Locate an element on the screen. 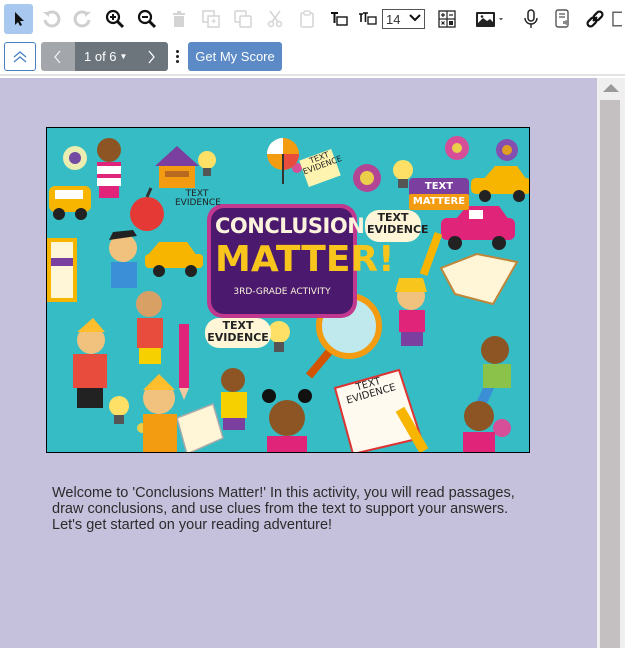 The width and height of the screenshot is (625, 648). vertical-ellipsis-icon is located at coordinates (177, 56).